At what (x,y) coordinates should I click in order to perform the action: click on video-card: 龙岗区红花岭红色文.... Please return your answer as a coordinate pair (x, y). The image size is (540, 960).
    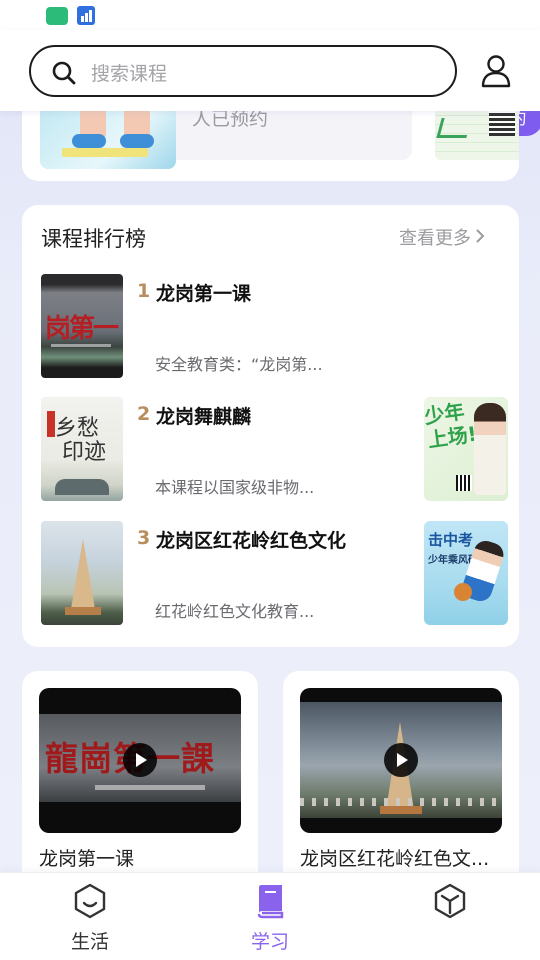
    Looking at the image, I should click on (401, 781).